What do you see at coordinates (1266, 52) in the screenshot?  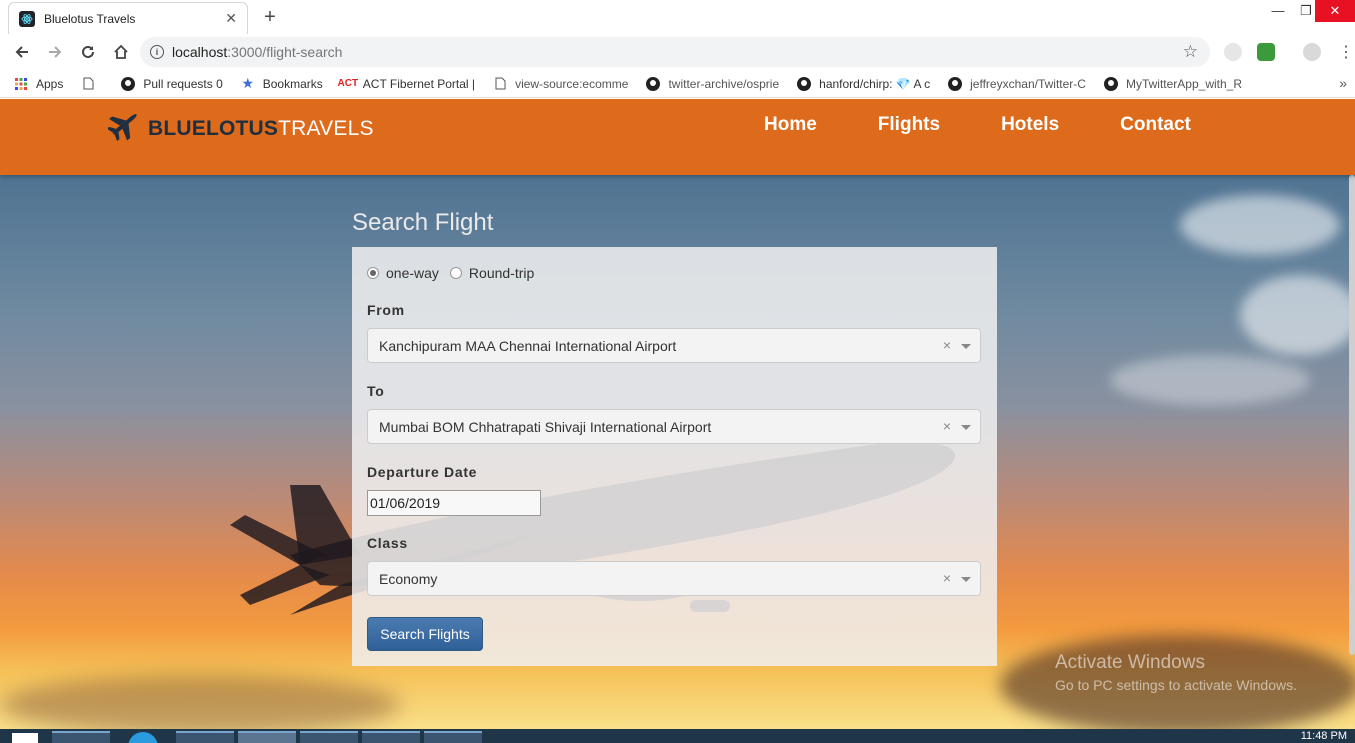 I see `cors-extension-icon` at bounding box center [1266, 52].